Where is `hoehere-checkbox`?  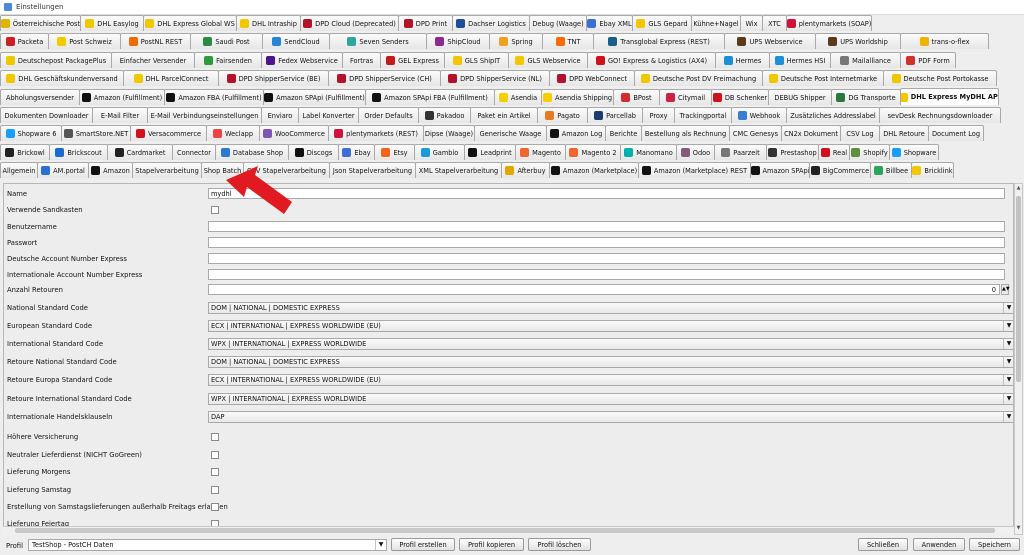
hoehere-checkbox is located at coordinates (215, 437).